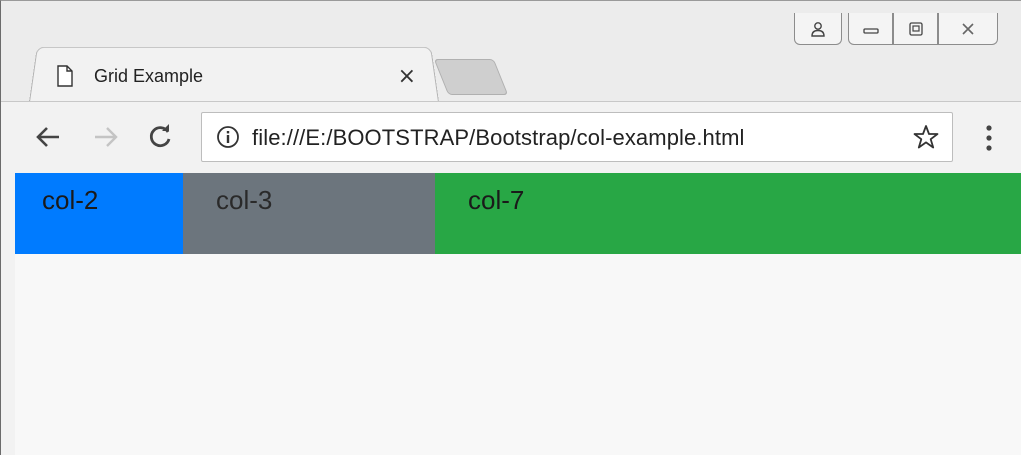  I want to click on minimize-button, so click(870, 29).